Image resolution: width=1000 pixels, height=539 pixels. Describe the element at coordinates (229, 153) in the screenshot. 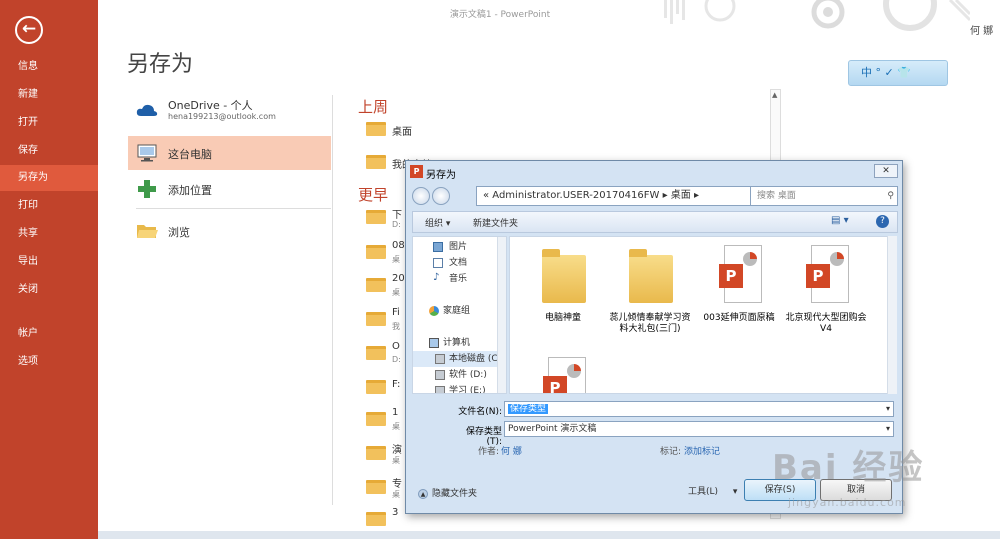

I see `location-this-pc: 这台电脑` at that location.